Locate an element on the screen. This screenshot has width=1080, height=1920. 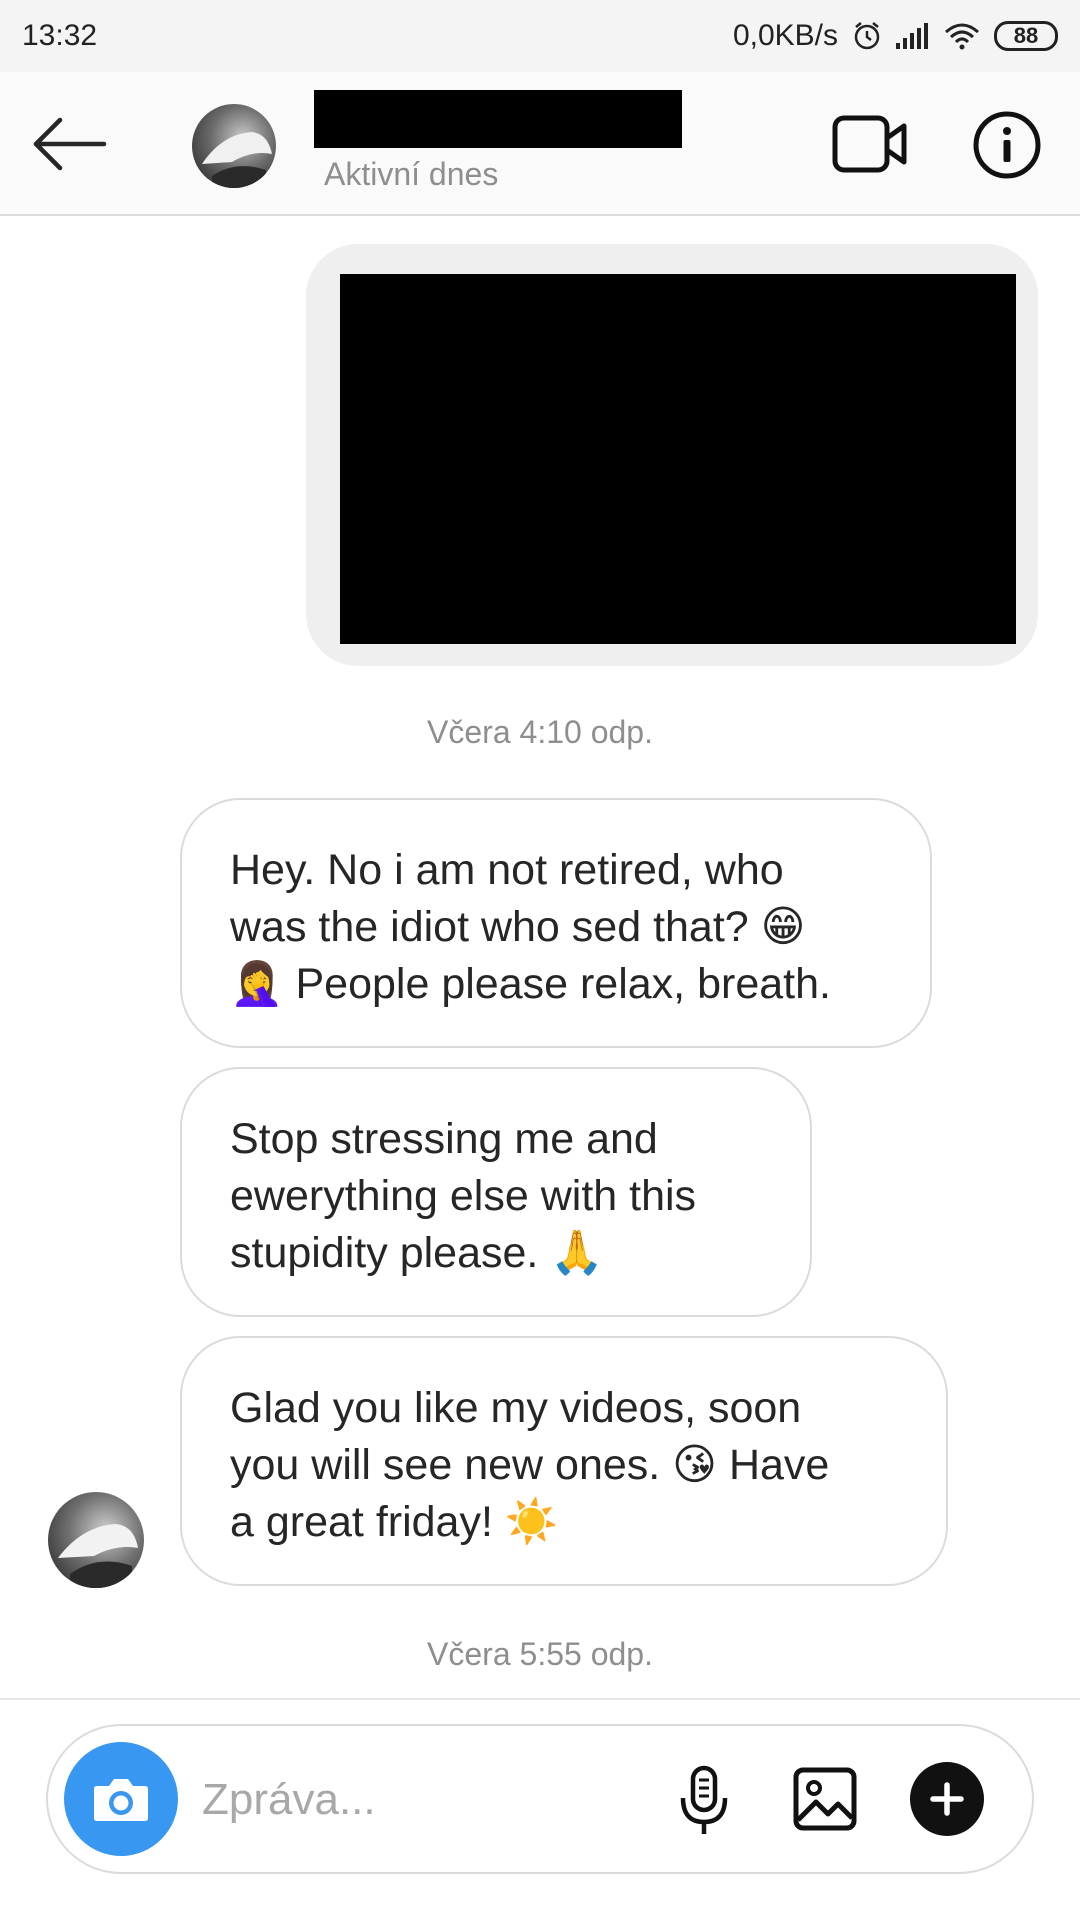
back-arrow-icon is located at coordinates (70, 144).